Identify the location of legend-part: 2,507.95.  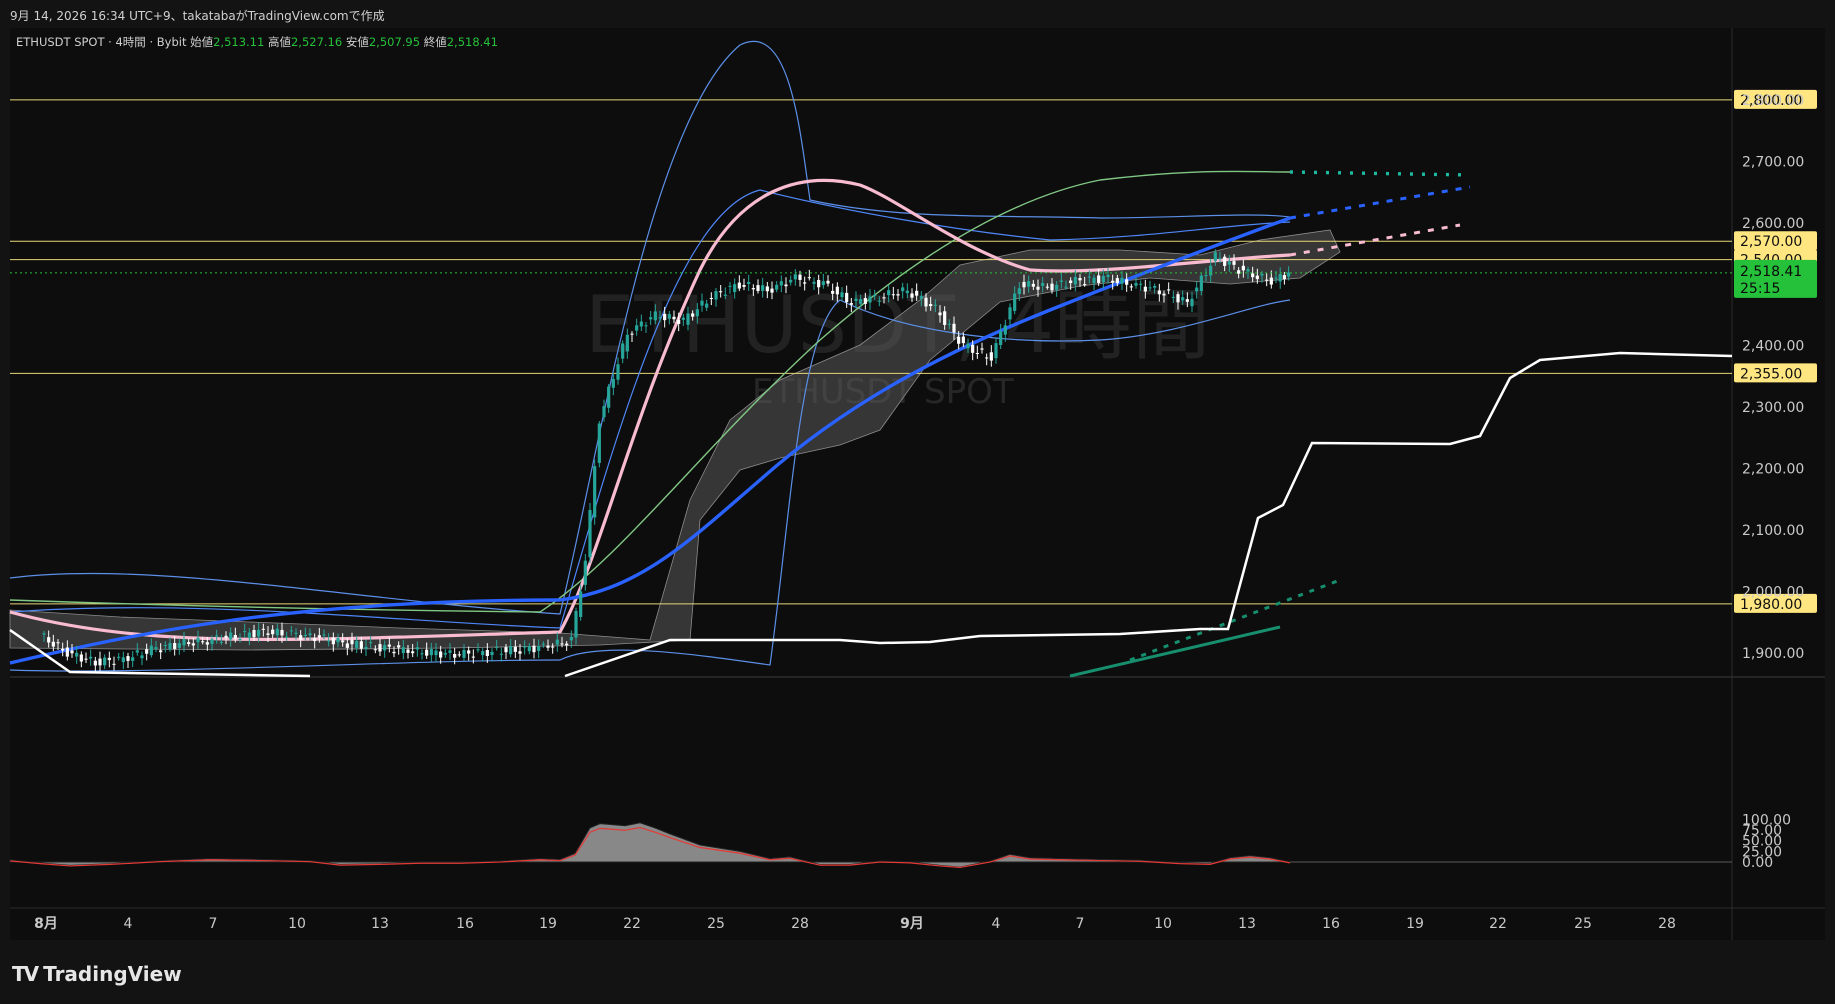
(394, 42).